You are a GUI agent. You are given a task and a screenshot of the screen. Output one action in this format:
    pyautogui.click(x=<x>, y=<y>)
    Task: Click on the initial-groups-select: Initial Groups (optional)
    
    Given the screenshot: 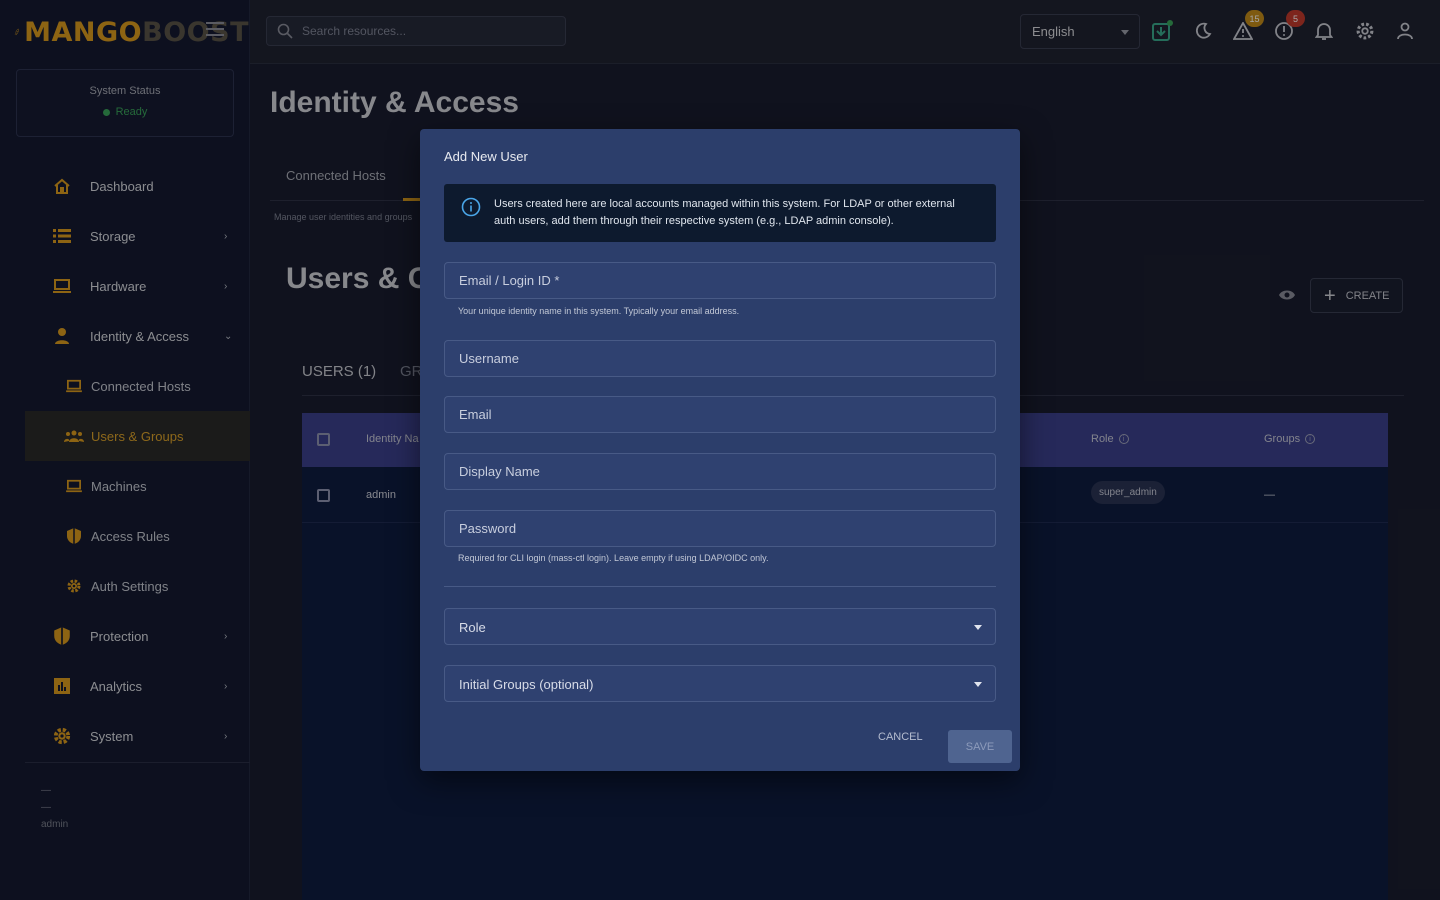 What is the action you would take?
    pyautogui.click(x=720, y=683)
    